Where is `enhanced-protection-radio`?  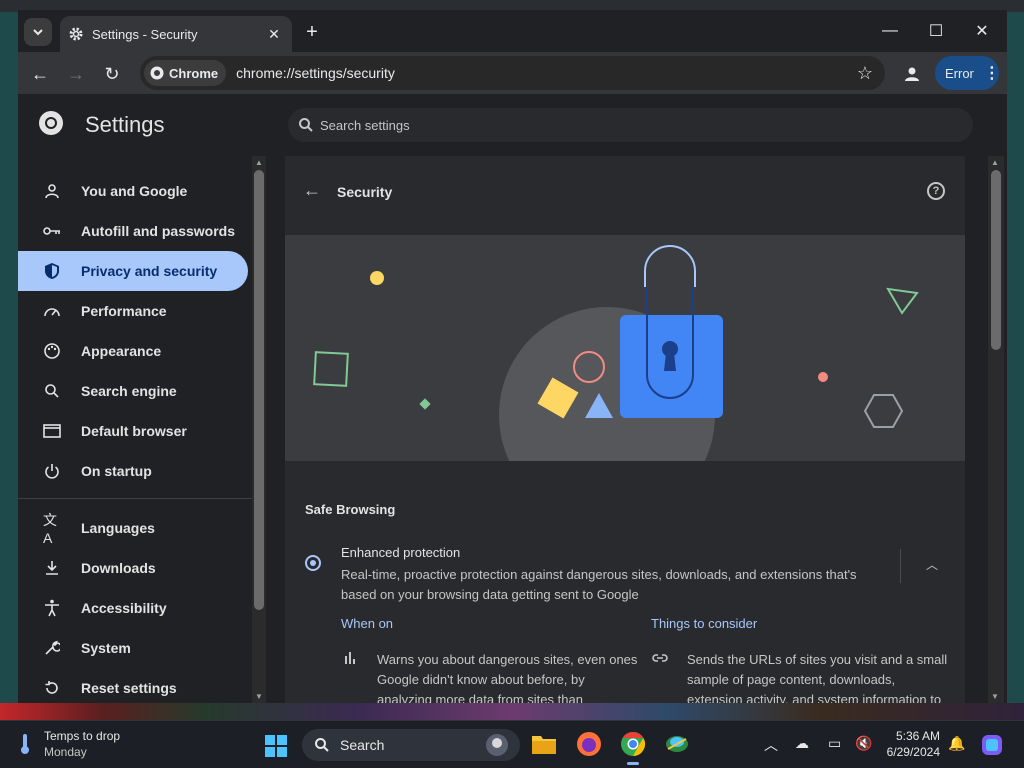 enhanced-protection-radio is located at coordinates (313, 563).